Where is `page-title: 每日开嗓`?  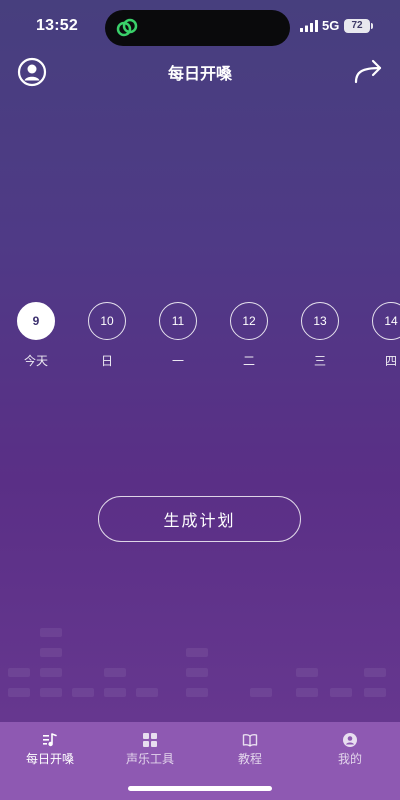 page-title: 每日开嗓 is located at coordinates (199, 73).